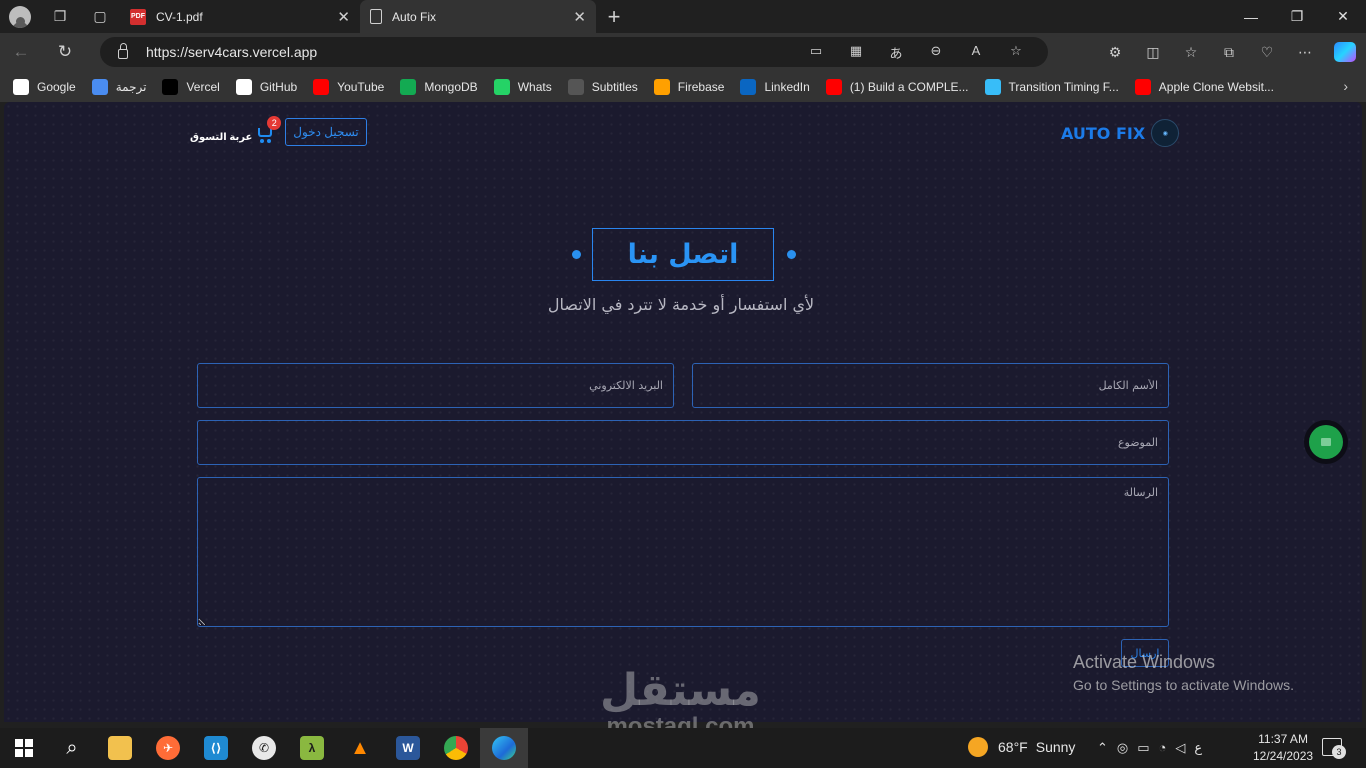  What do you see at coordinates (170, 86) in the screenshot?
I see `vercel-icon` at bounding box center [170, 86].